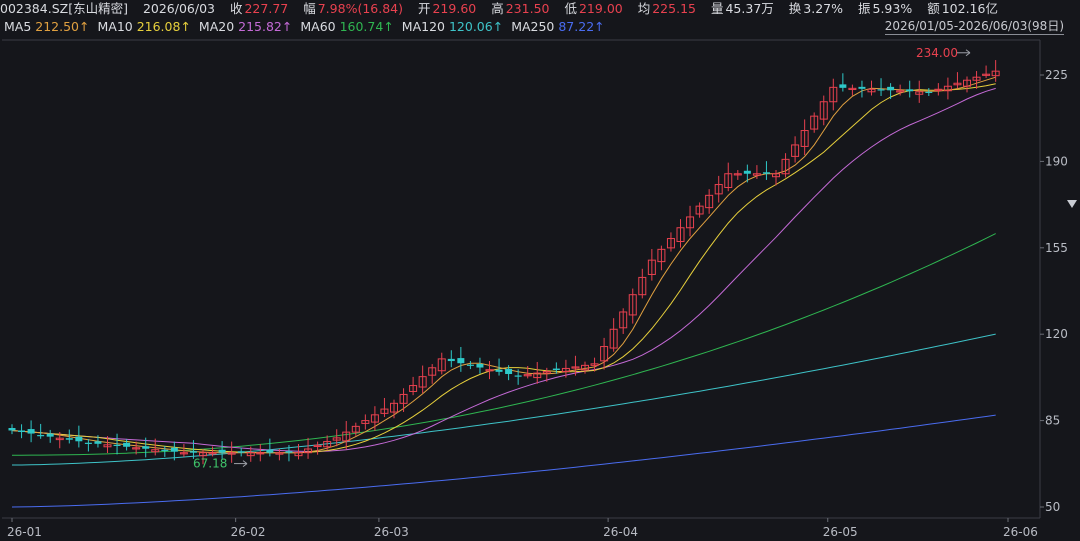 The height and width of the screenshot is (541, 1080). What do you see at coordinates (391, 532) in the screenshot?
I see `x-tick-label: 26-03` at bounding box center [391, 532].